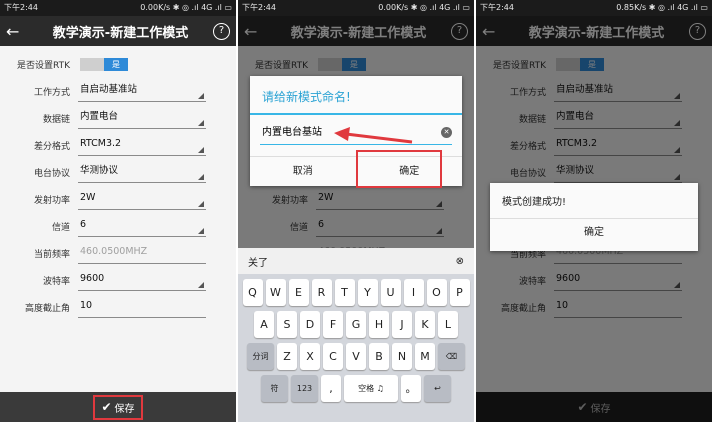 This screenshot has width=712, height=422. I want to click on keyboard-key: N, so click(402, 356).